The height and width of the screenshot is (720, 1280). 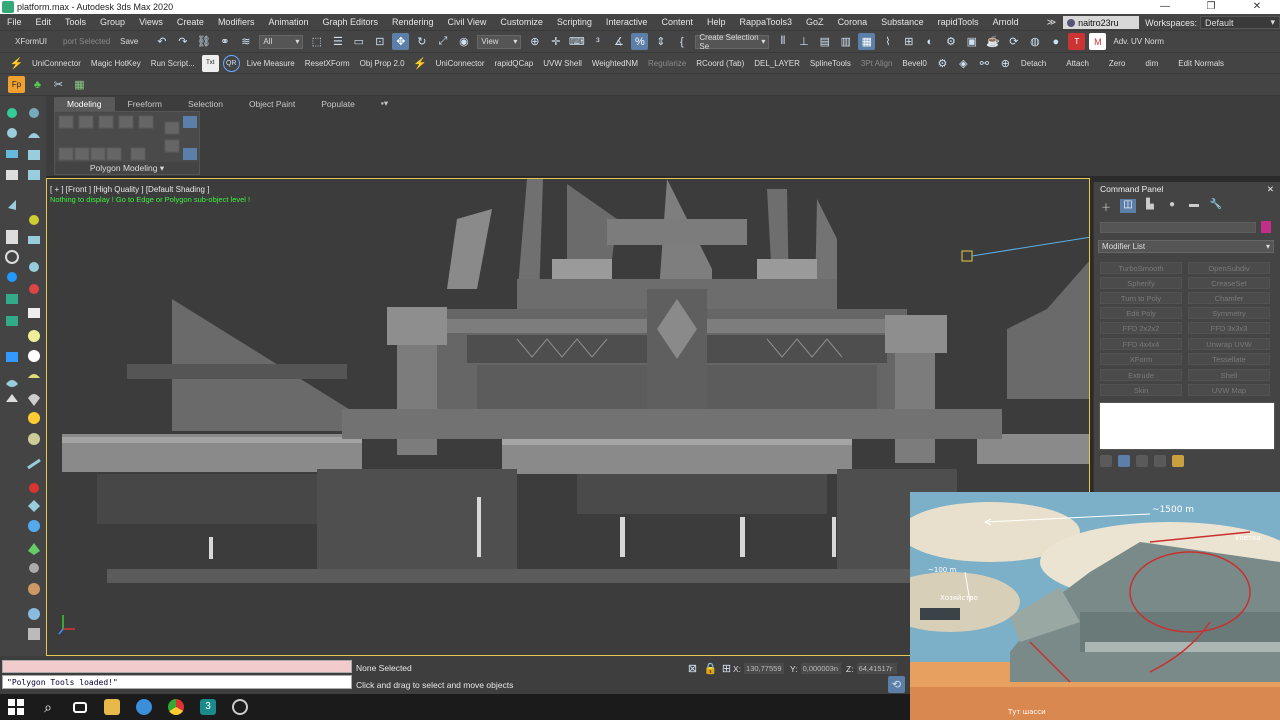 What do you see at coordinates (58, 84) in the screenshot?
I see `tools-icon: ✂` at bounding box center [58, 84].